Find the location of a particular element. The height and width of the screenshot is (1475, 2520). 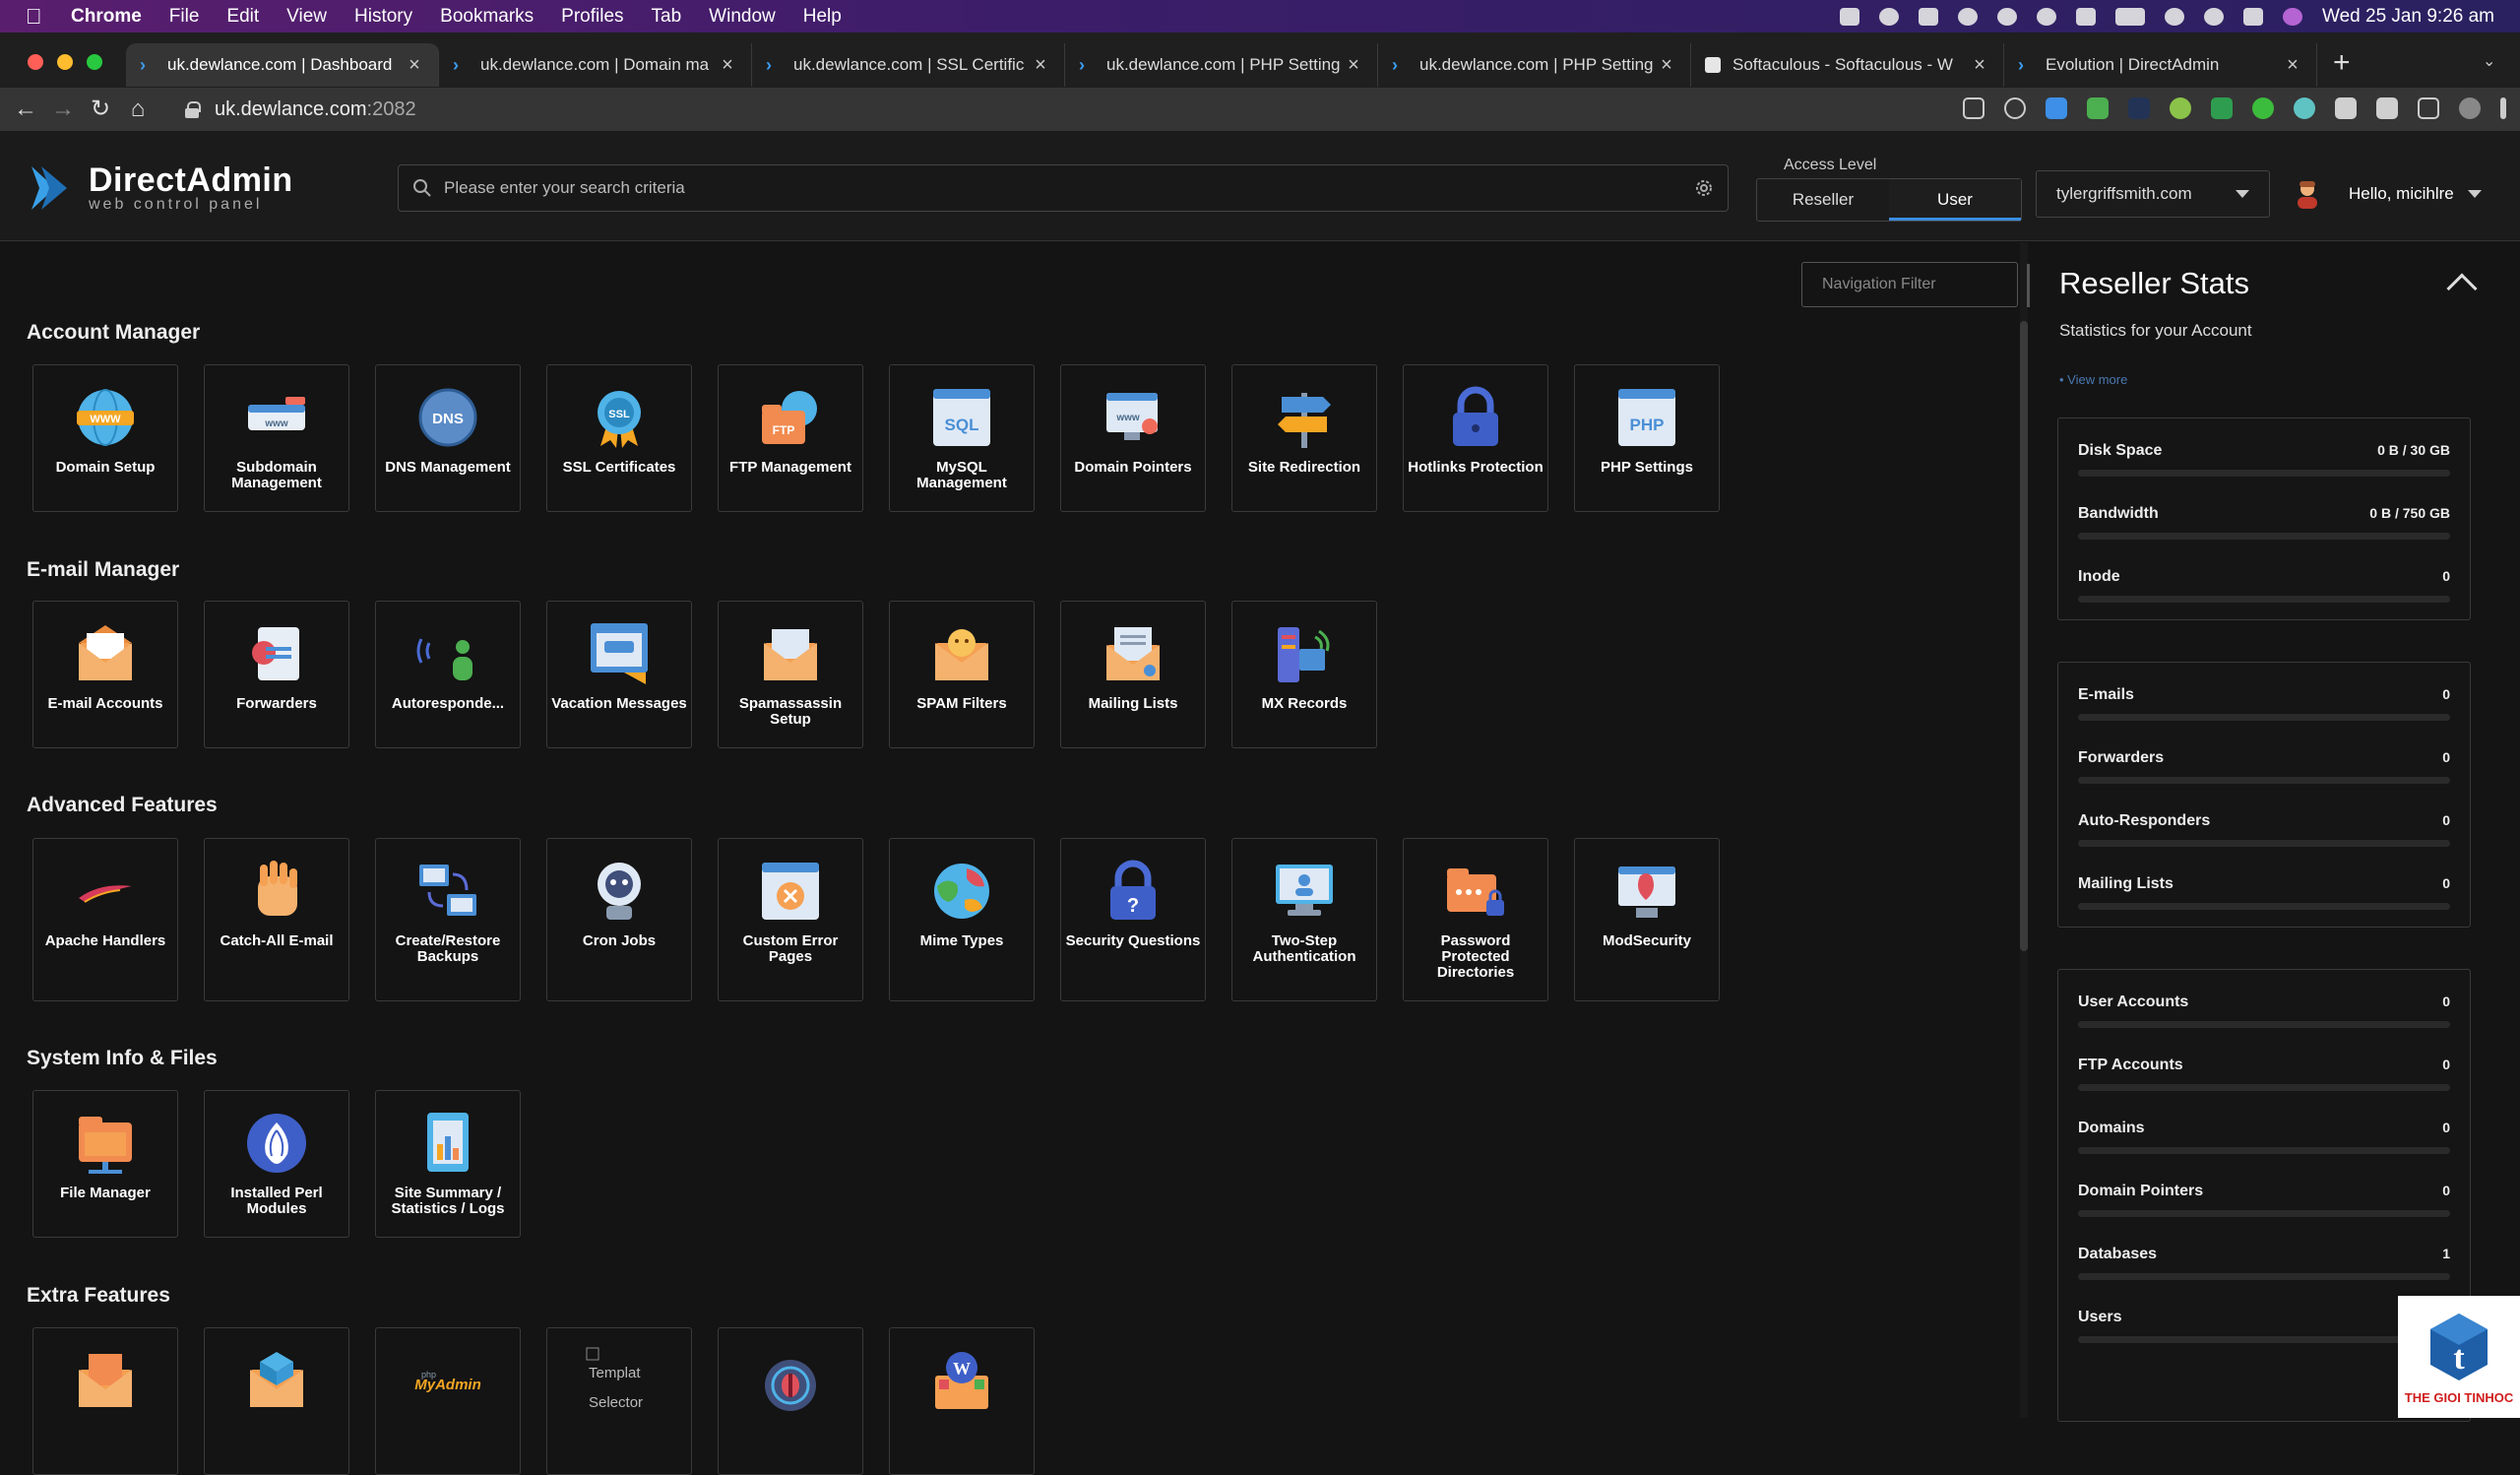

tile-two-step-authentication: Two-Step Authentication is located at coordinates (1304, 919).